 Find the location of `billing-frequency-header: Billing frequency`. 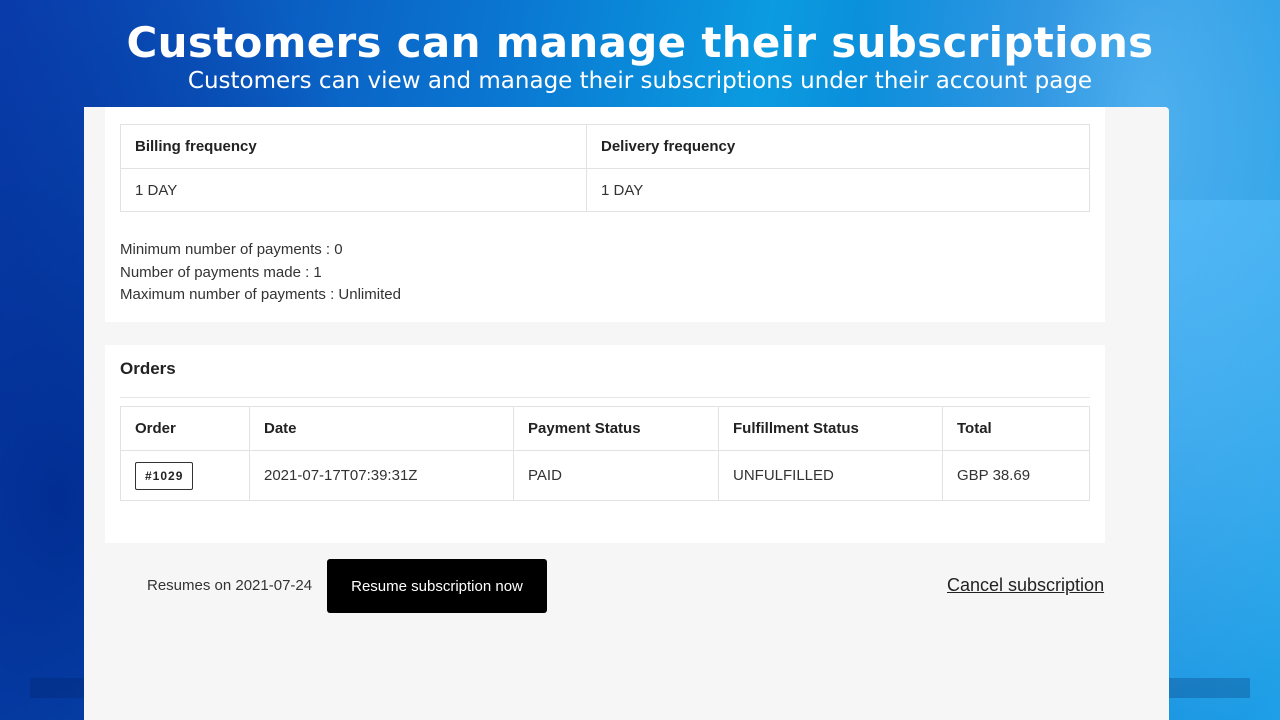

billing-frequency-header: Billing frequency is located at coordinates (353, 146).